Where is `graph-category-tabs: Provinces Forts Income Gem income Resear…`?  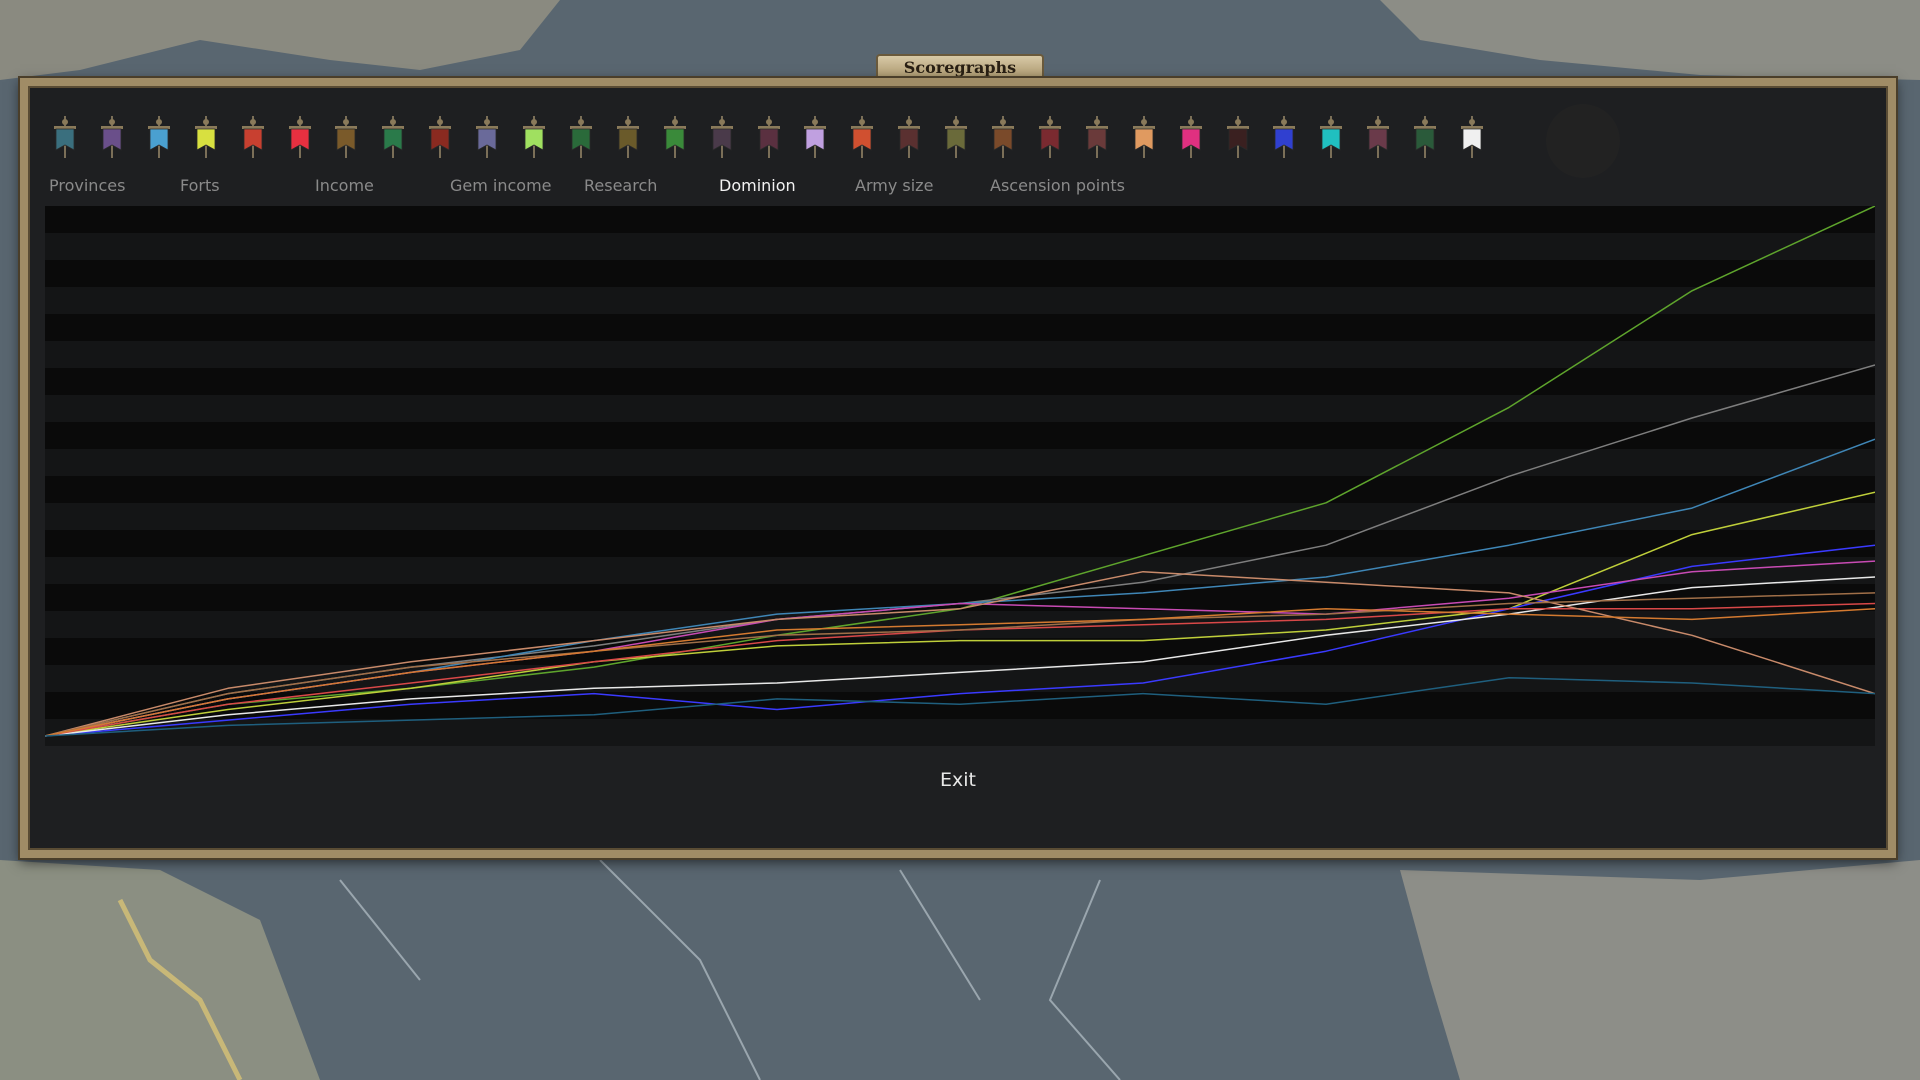 graph-category-tabs: Provinces Forts Income Gem income Resear… is located at coordinates (628, 187).